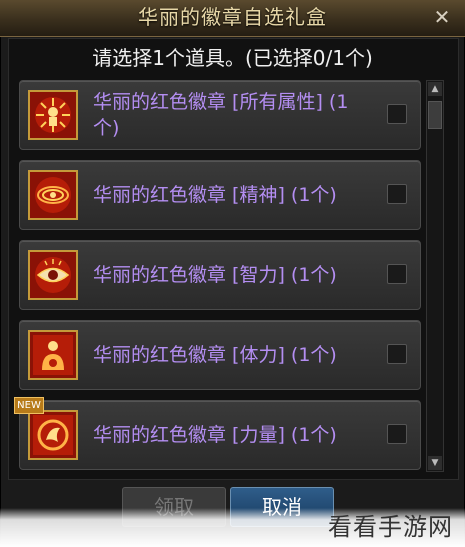 This screenshot has width=465, height=547. I want to click on item-label: 华丽的红色徽章 [所有属性] (1个), so click(221, 115).